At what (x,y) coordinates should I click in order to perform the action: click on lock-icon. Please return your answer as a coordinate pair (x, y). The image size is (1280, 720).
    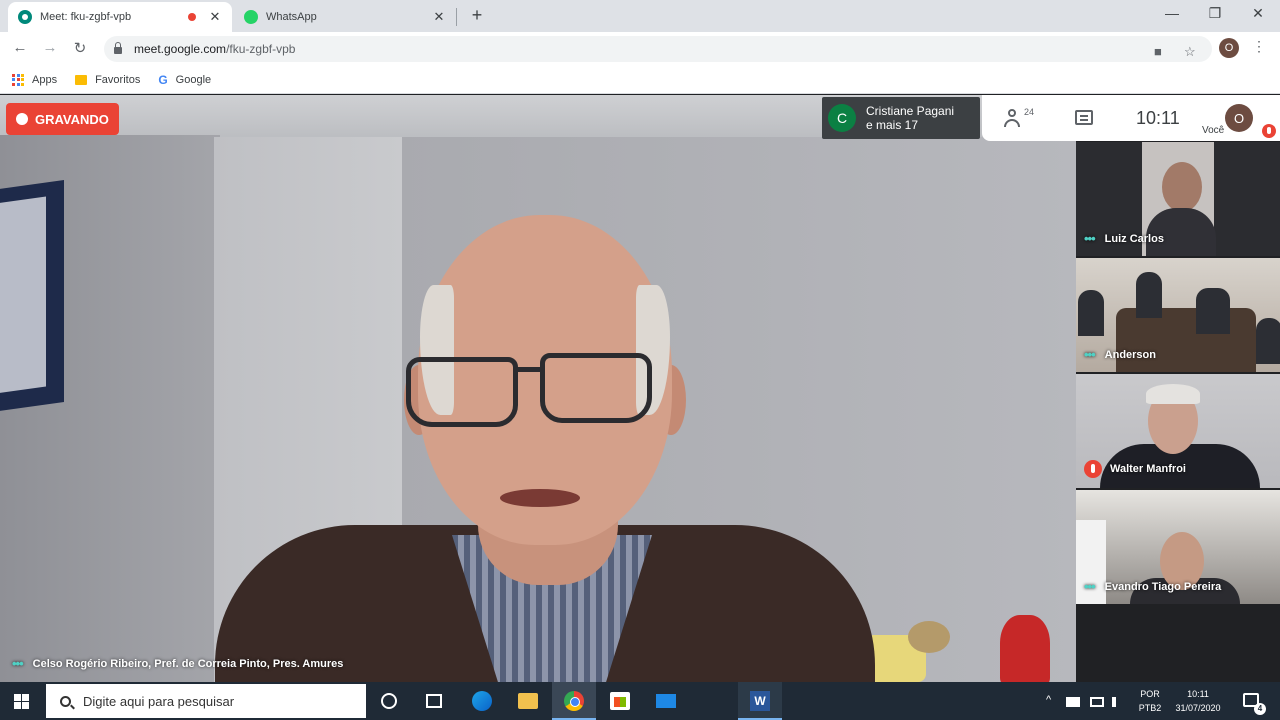
    Looking at the image, I should click on (118, 48).